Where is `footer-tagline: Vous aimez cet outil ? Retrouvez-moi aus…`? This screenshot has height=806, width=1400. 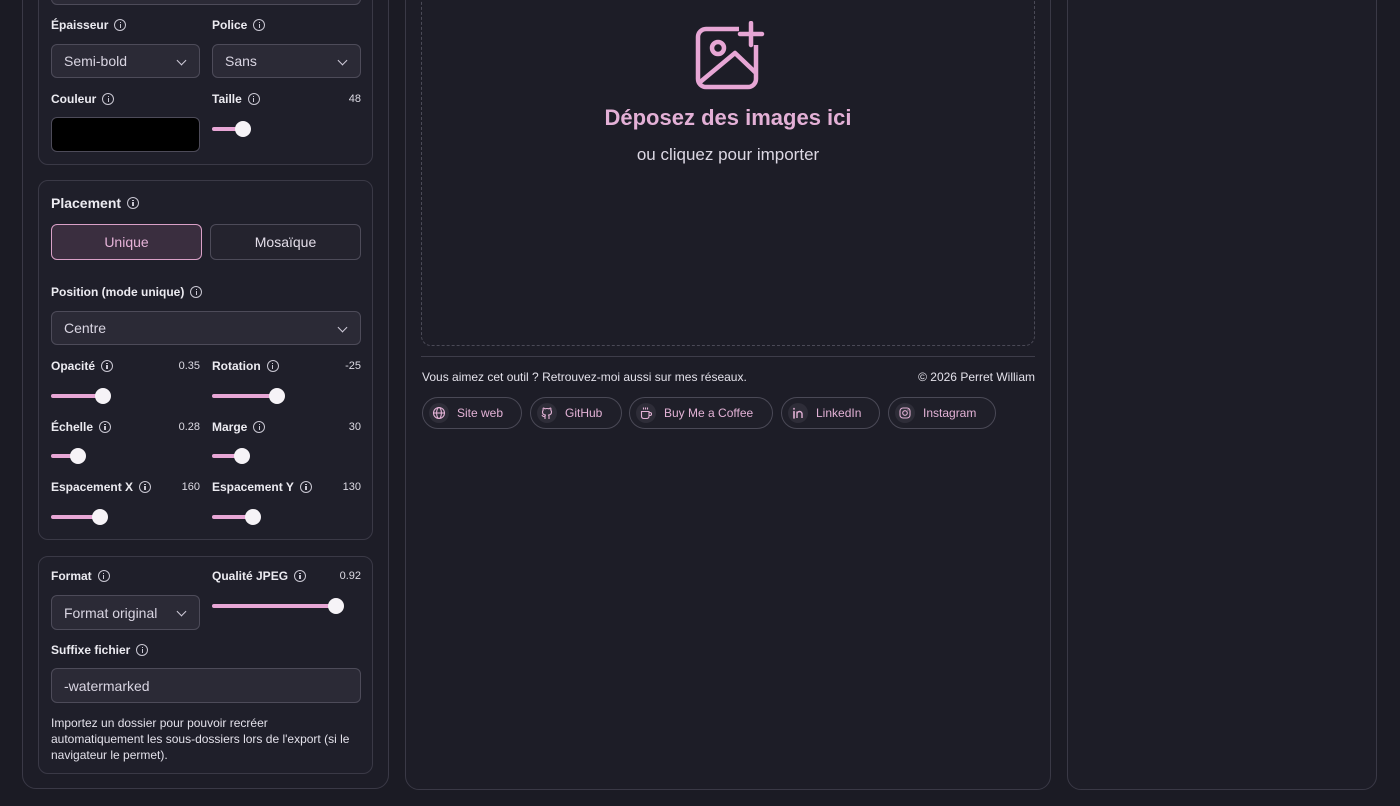 footer-tagline: Vous aimez cet outil ? Retrouvez-moi aus… is located at coordinates (584, 377).